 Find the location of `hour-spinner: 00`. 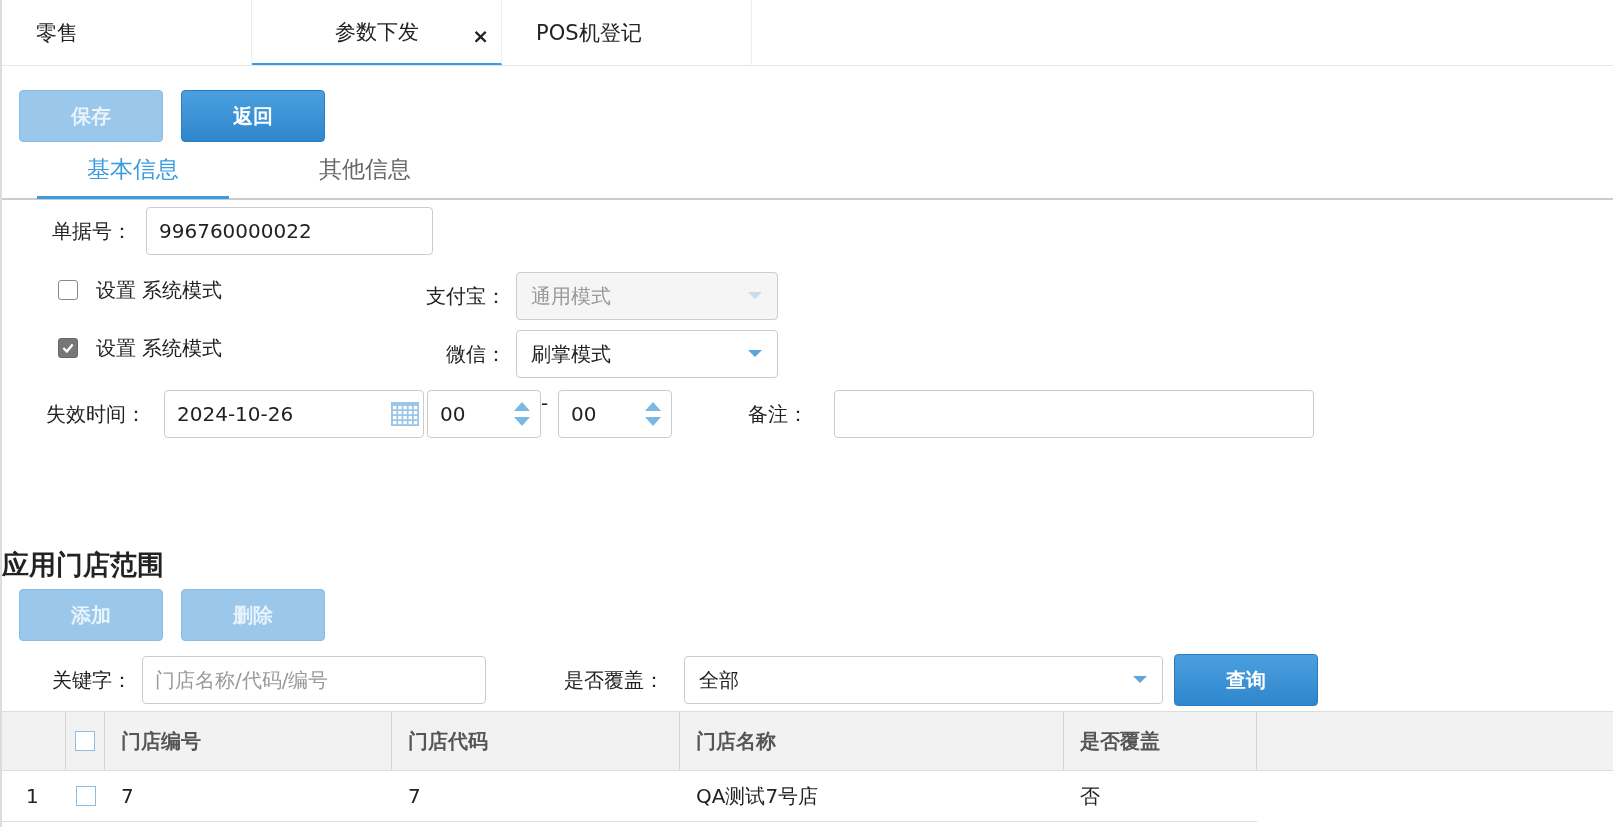

hour-spinner: 00 is located at coordinates (484, 414).